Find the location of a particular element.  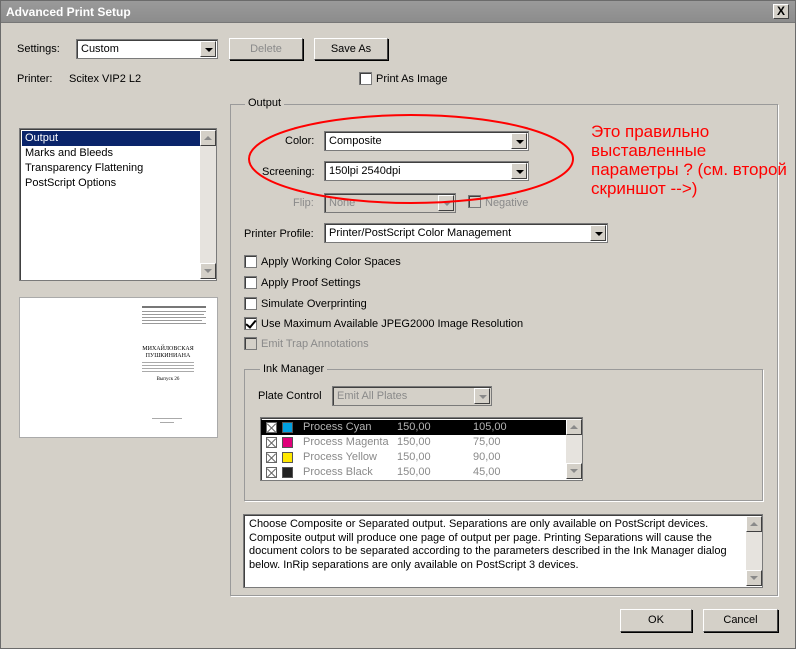

ink-angle: 90,00 is located at coordinates (487, 457).